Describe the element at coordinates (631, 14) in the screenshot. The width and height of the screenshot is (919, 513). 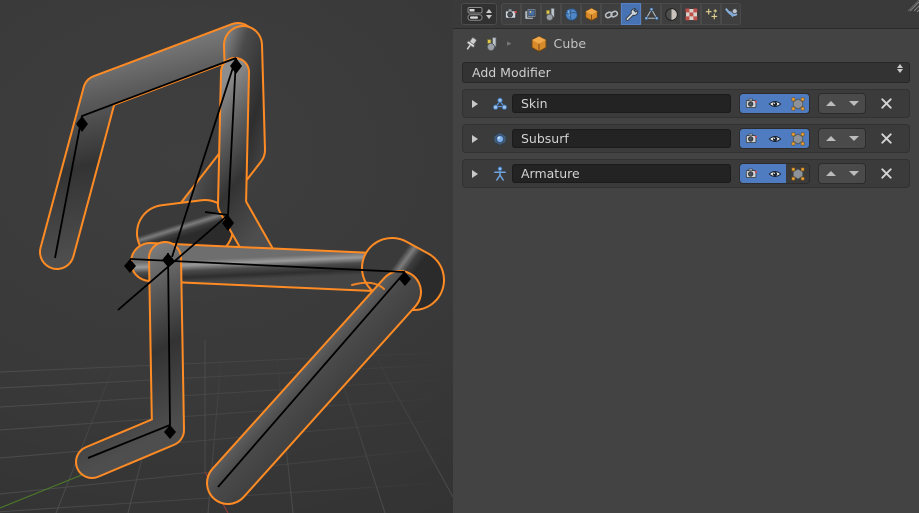
I see `properties-tab-modifiers` at that location.